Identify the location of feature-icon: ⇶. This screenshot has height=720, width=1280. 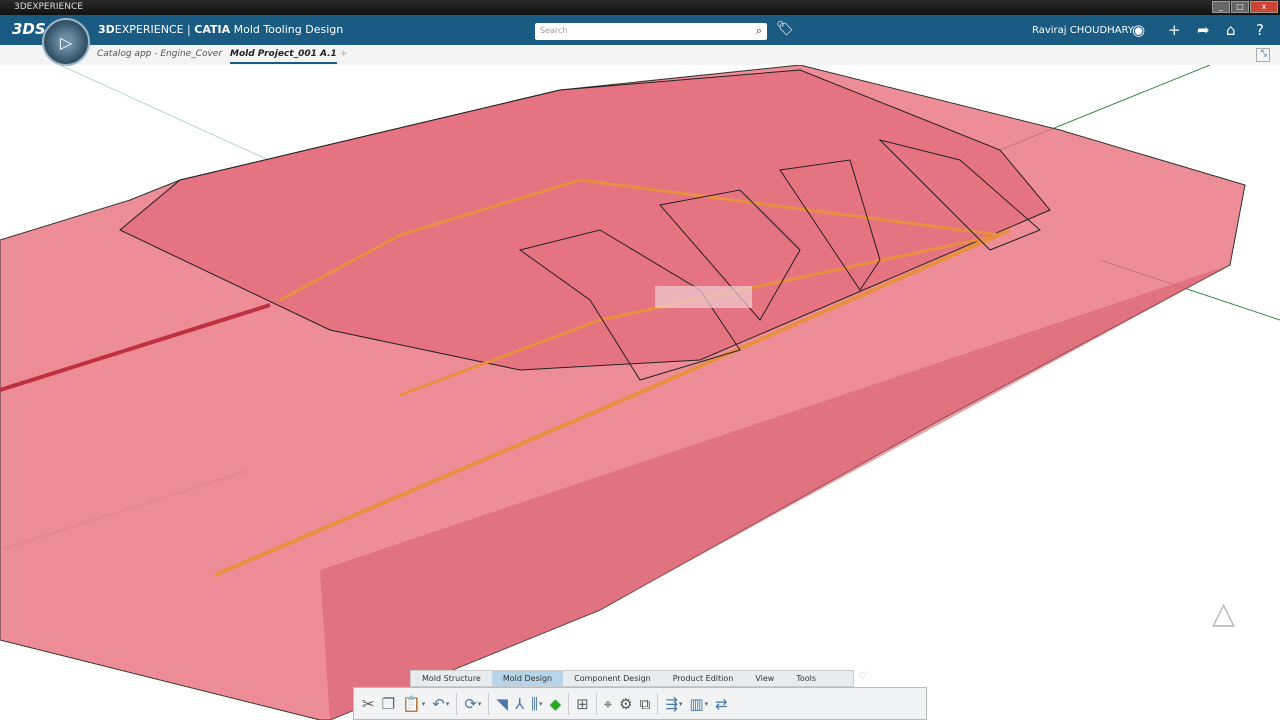
(671, 704).